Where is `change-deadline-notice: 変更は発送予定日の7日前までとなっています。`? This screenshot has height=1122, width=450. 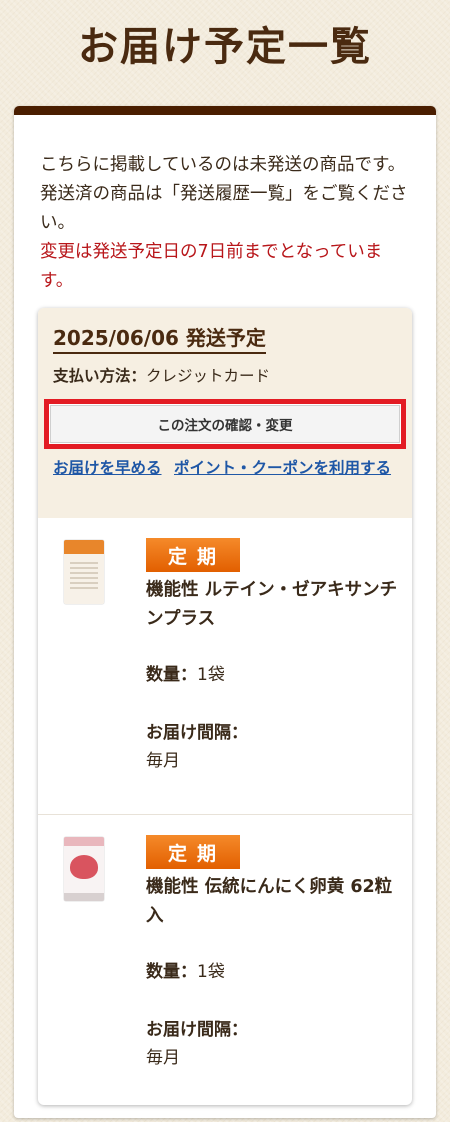 change-deadline-notice: 変更は発送予定日の7日前までとなっています。 is located at coordinates (211, 266).